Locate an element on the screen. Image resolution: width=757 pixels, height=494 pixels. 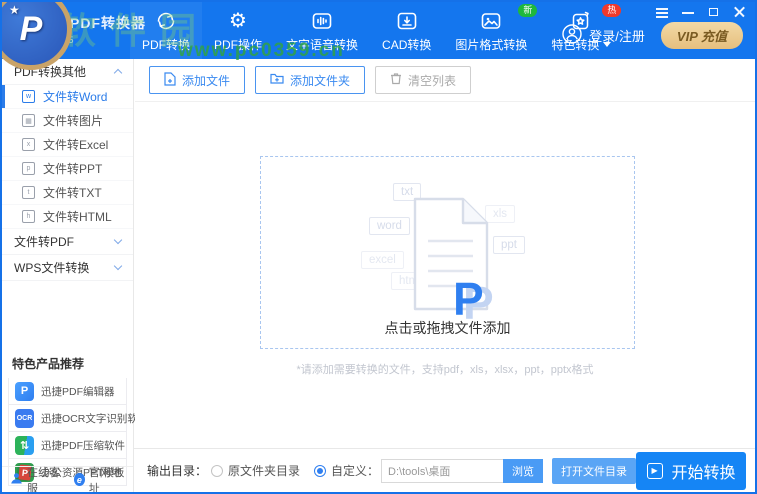
folder-plus-icon is located at coordinates (277, 80).